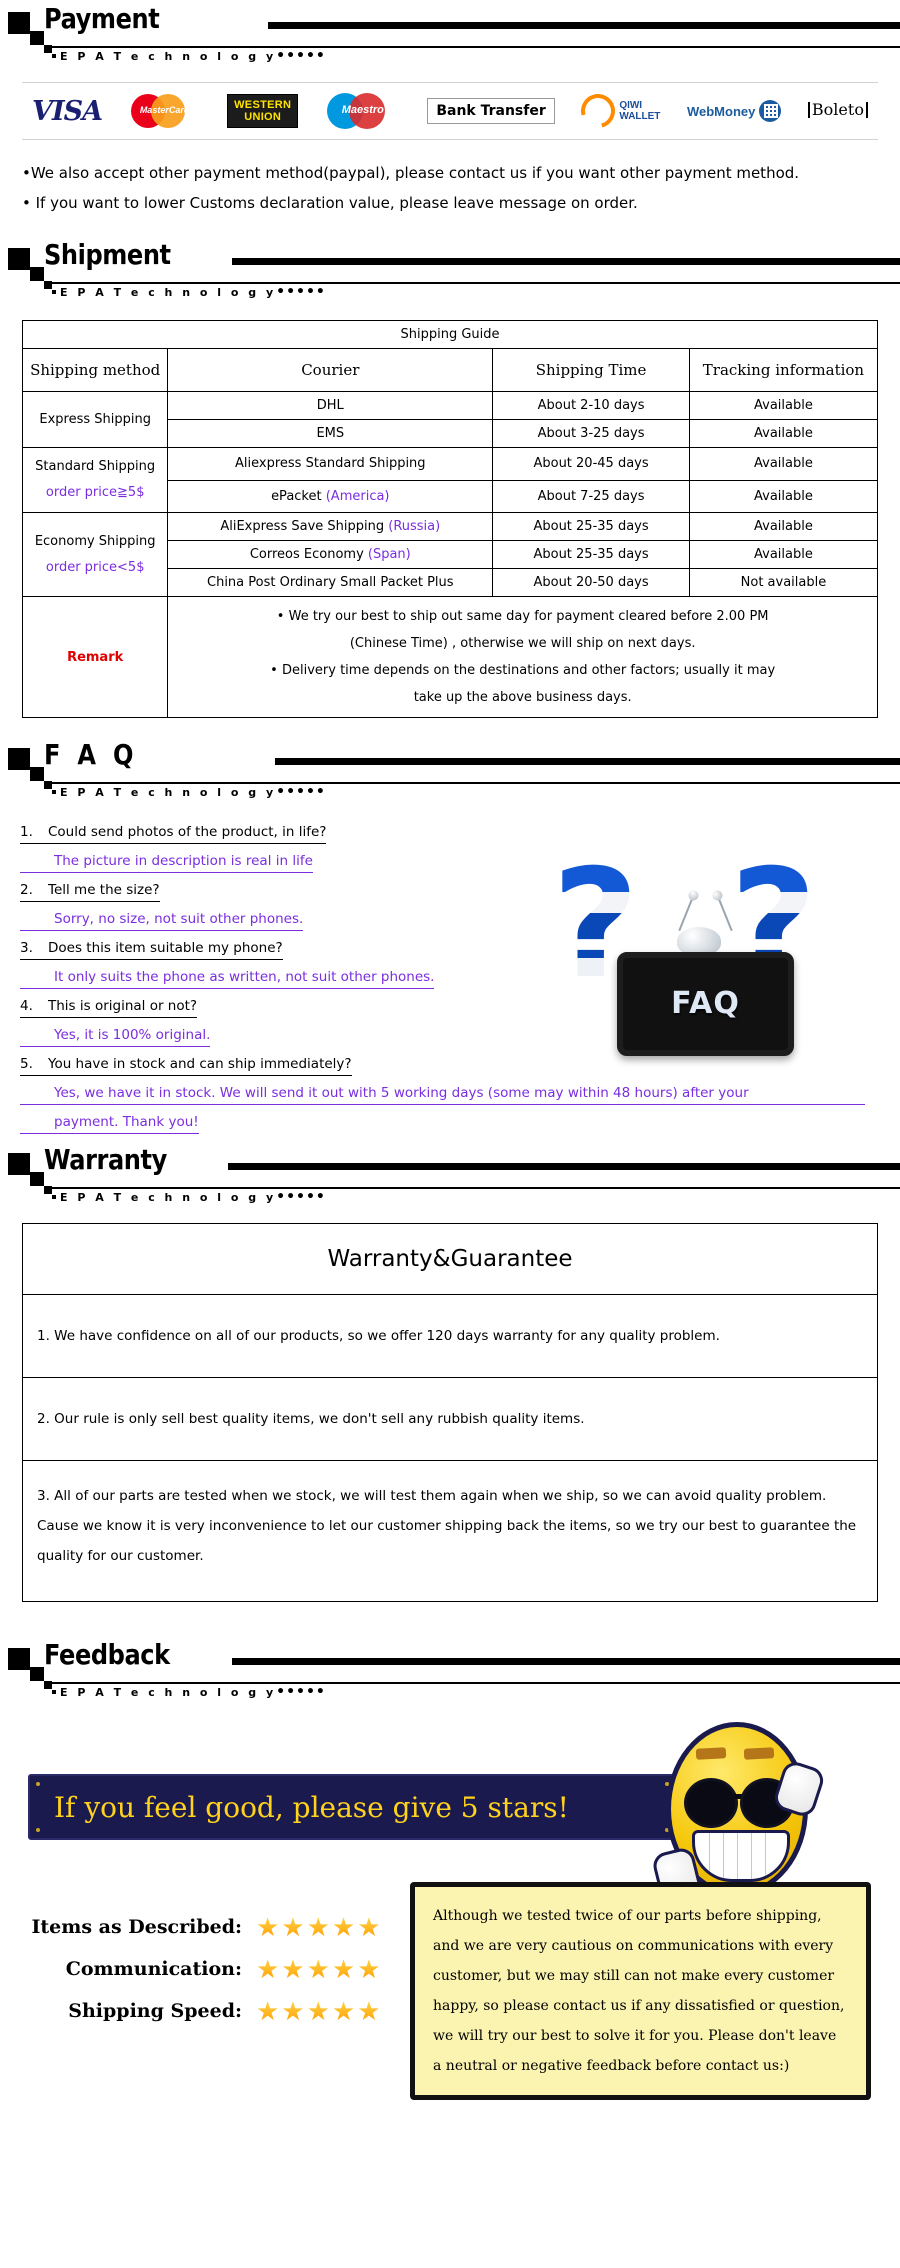  Describe the element at coordinates (591, 496) in the screenshot. I see `cell-time: About 7-25 days` at that location.